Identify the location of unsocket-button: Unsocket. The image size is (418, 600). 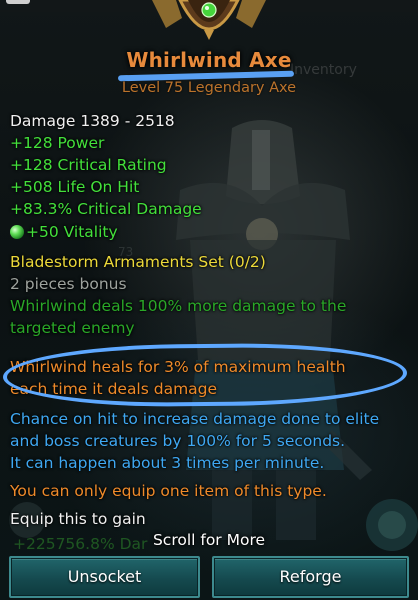
(104, 577).